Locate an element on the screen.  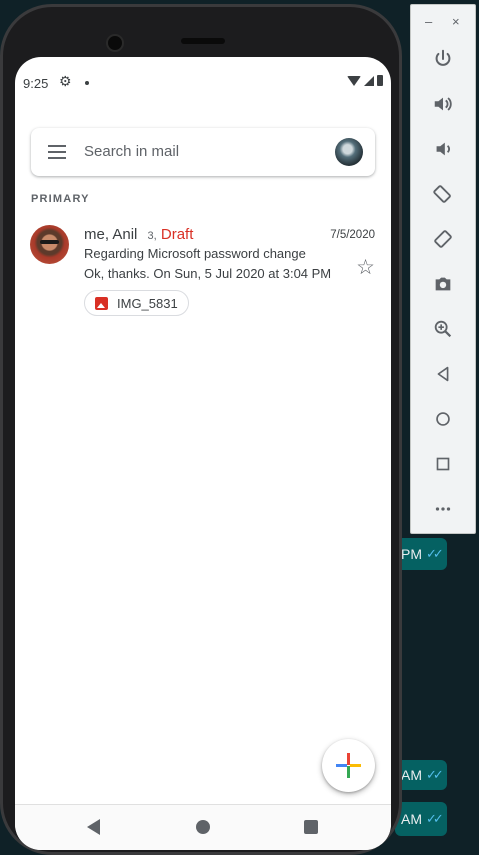
chat-bubble-time: PM is located at coordinates (411, 554).